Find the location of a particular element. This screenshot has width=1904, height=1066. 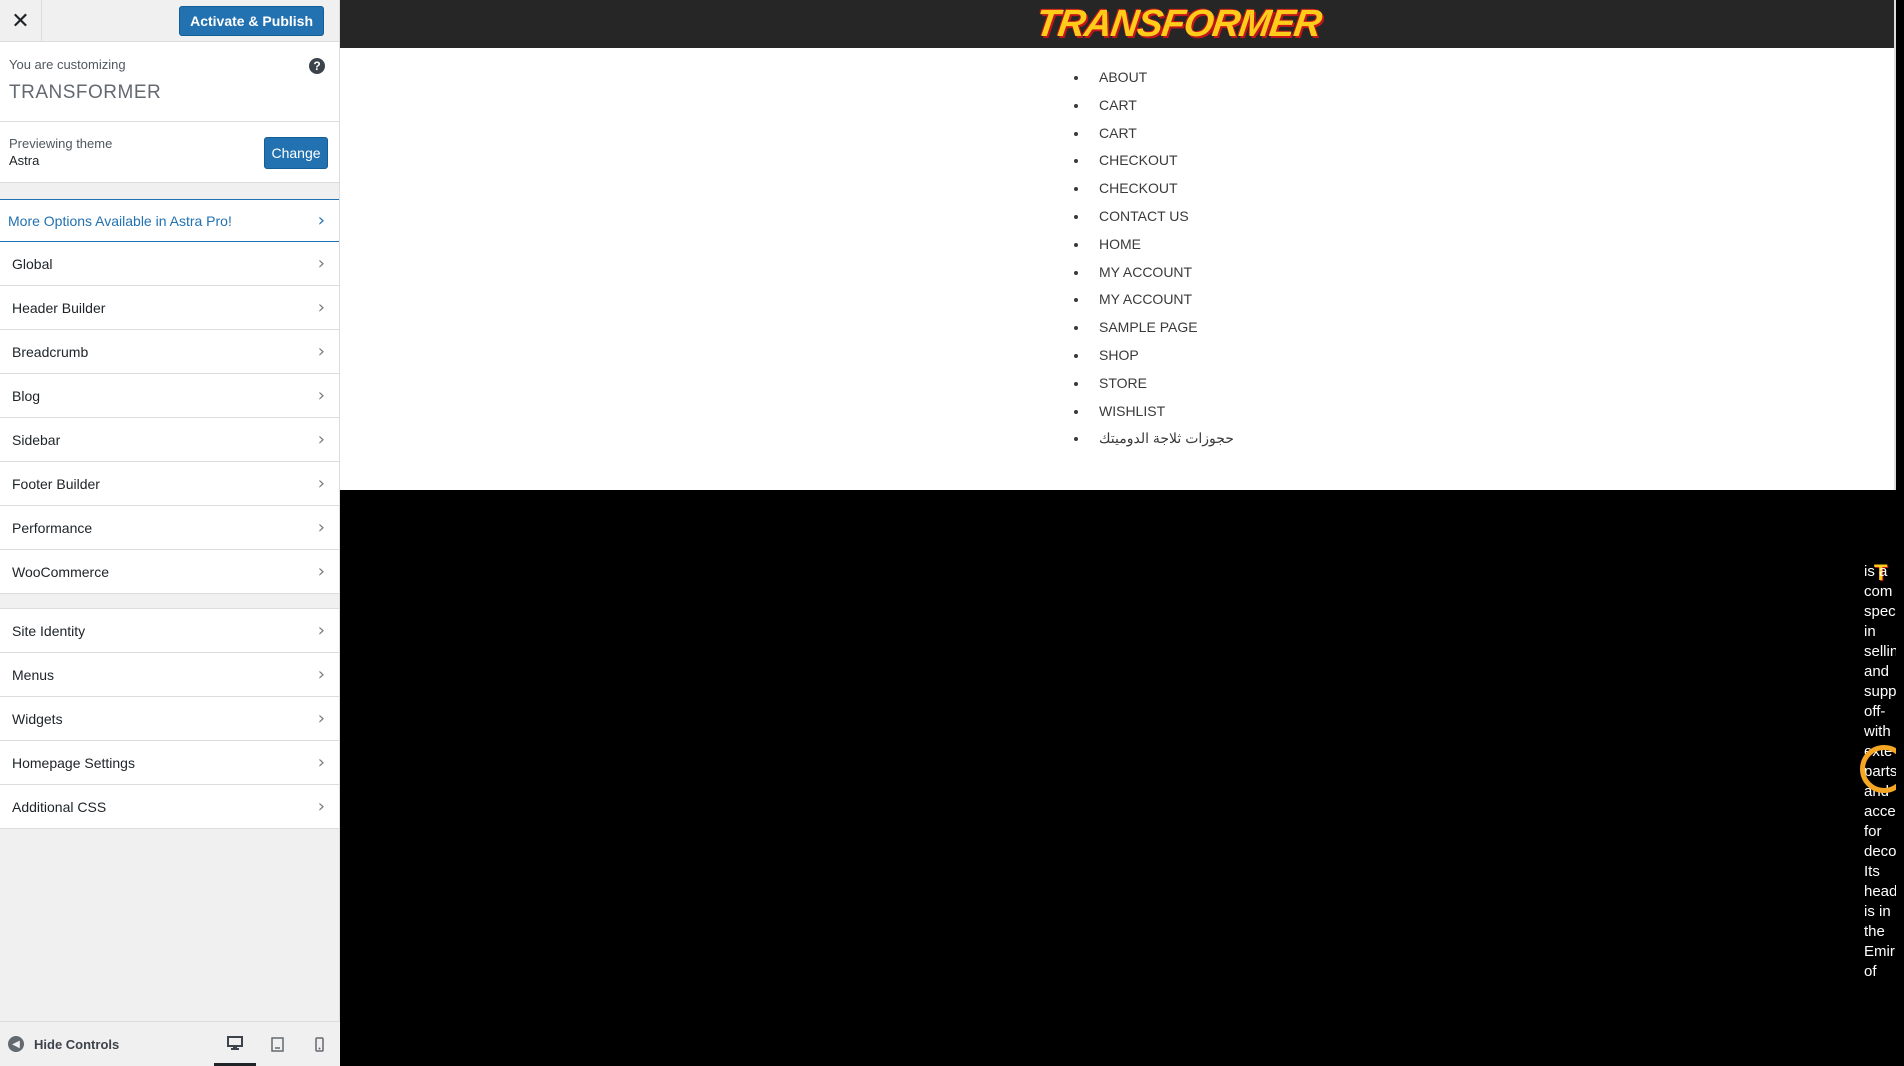

section-performance: Performance › is located at coordinates (169, 528).